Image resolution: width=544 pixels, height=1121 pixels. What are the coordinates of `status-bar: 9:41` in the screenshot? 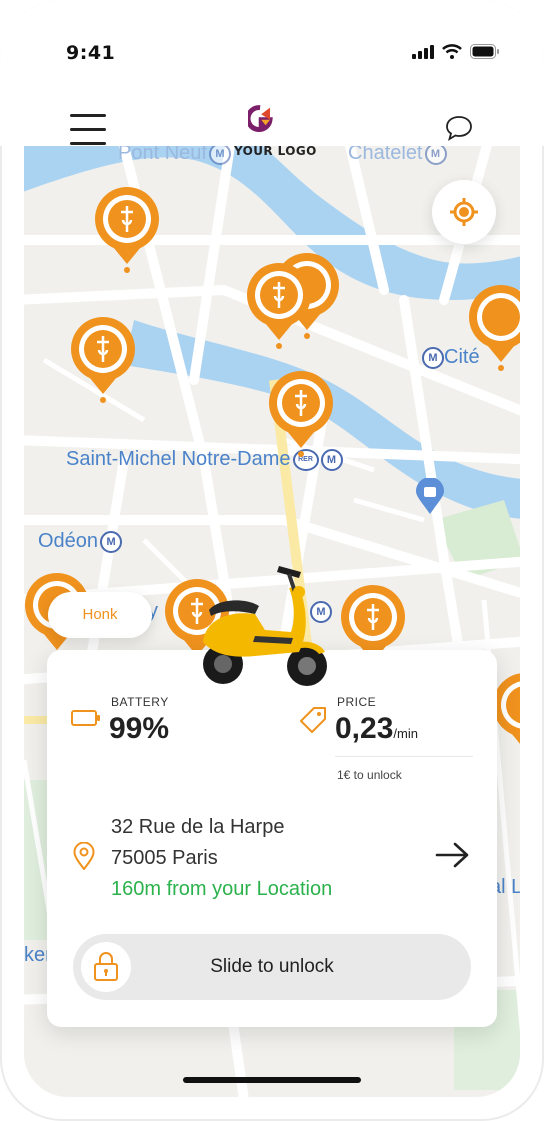 It's located at (272, 45).